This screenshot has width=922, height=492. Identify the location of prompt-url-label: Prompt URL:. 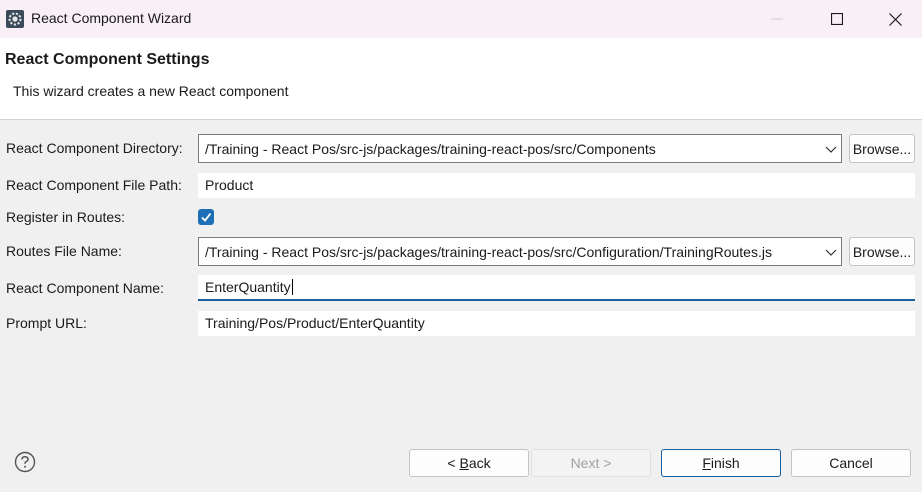
(46, 323).